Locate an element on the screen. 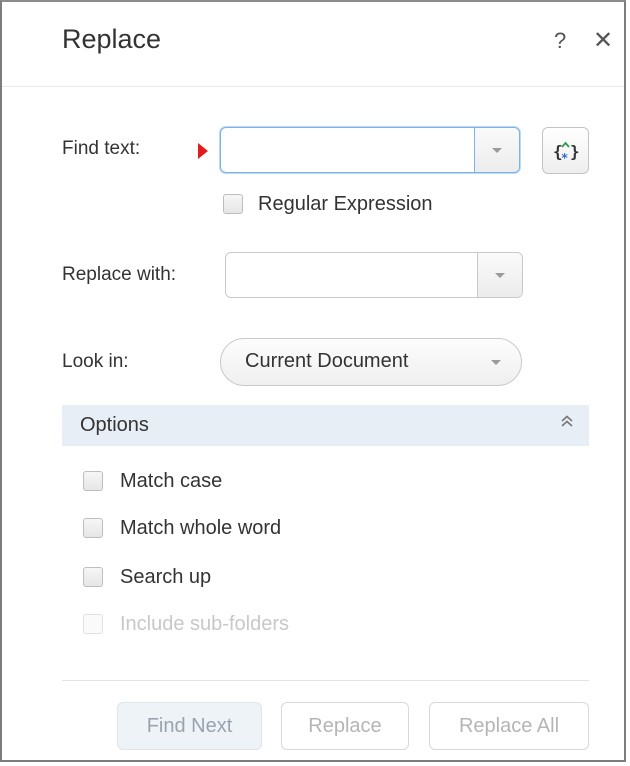  include-subfolders-label: Include sub-folders is located at coordinates (204, 624).